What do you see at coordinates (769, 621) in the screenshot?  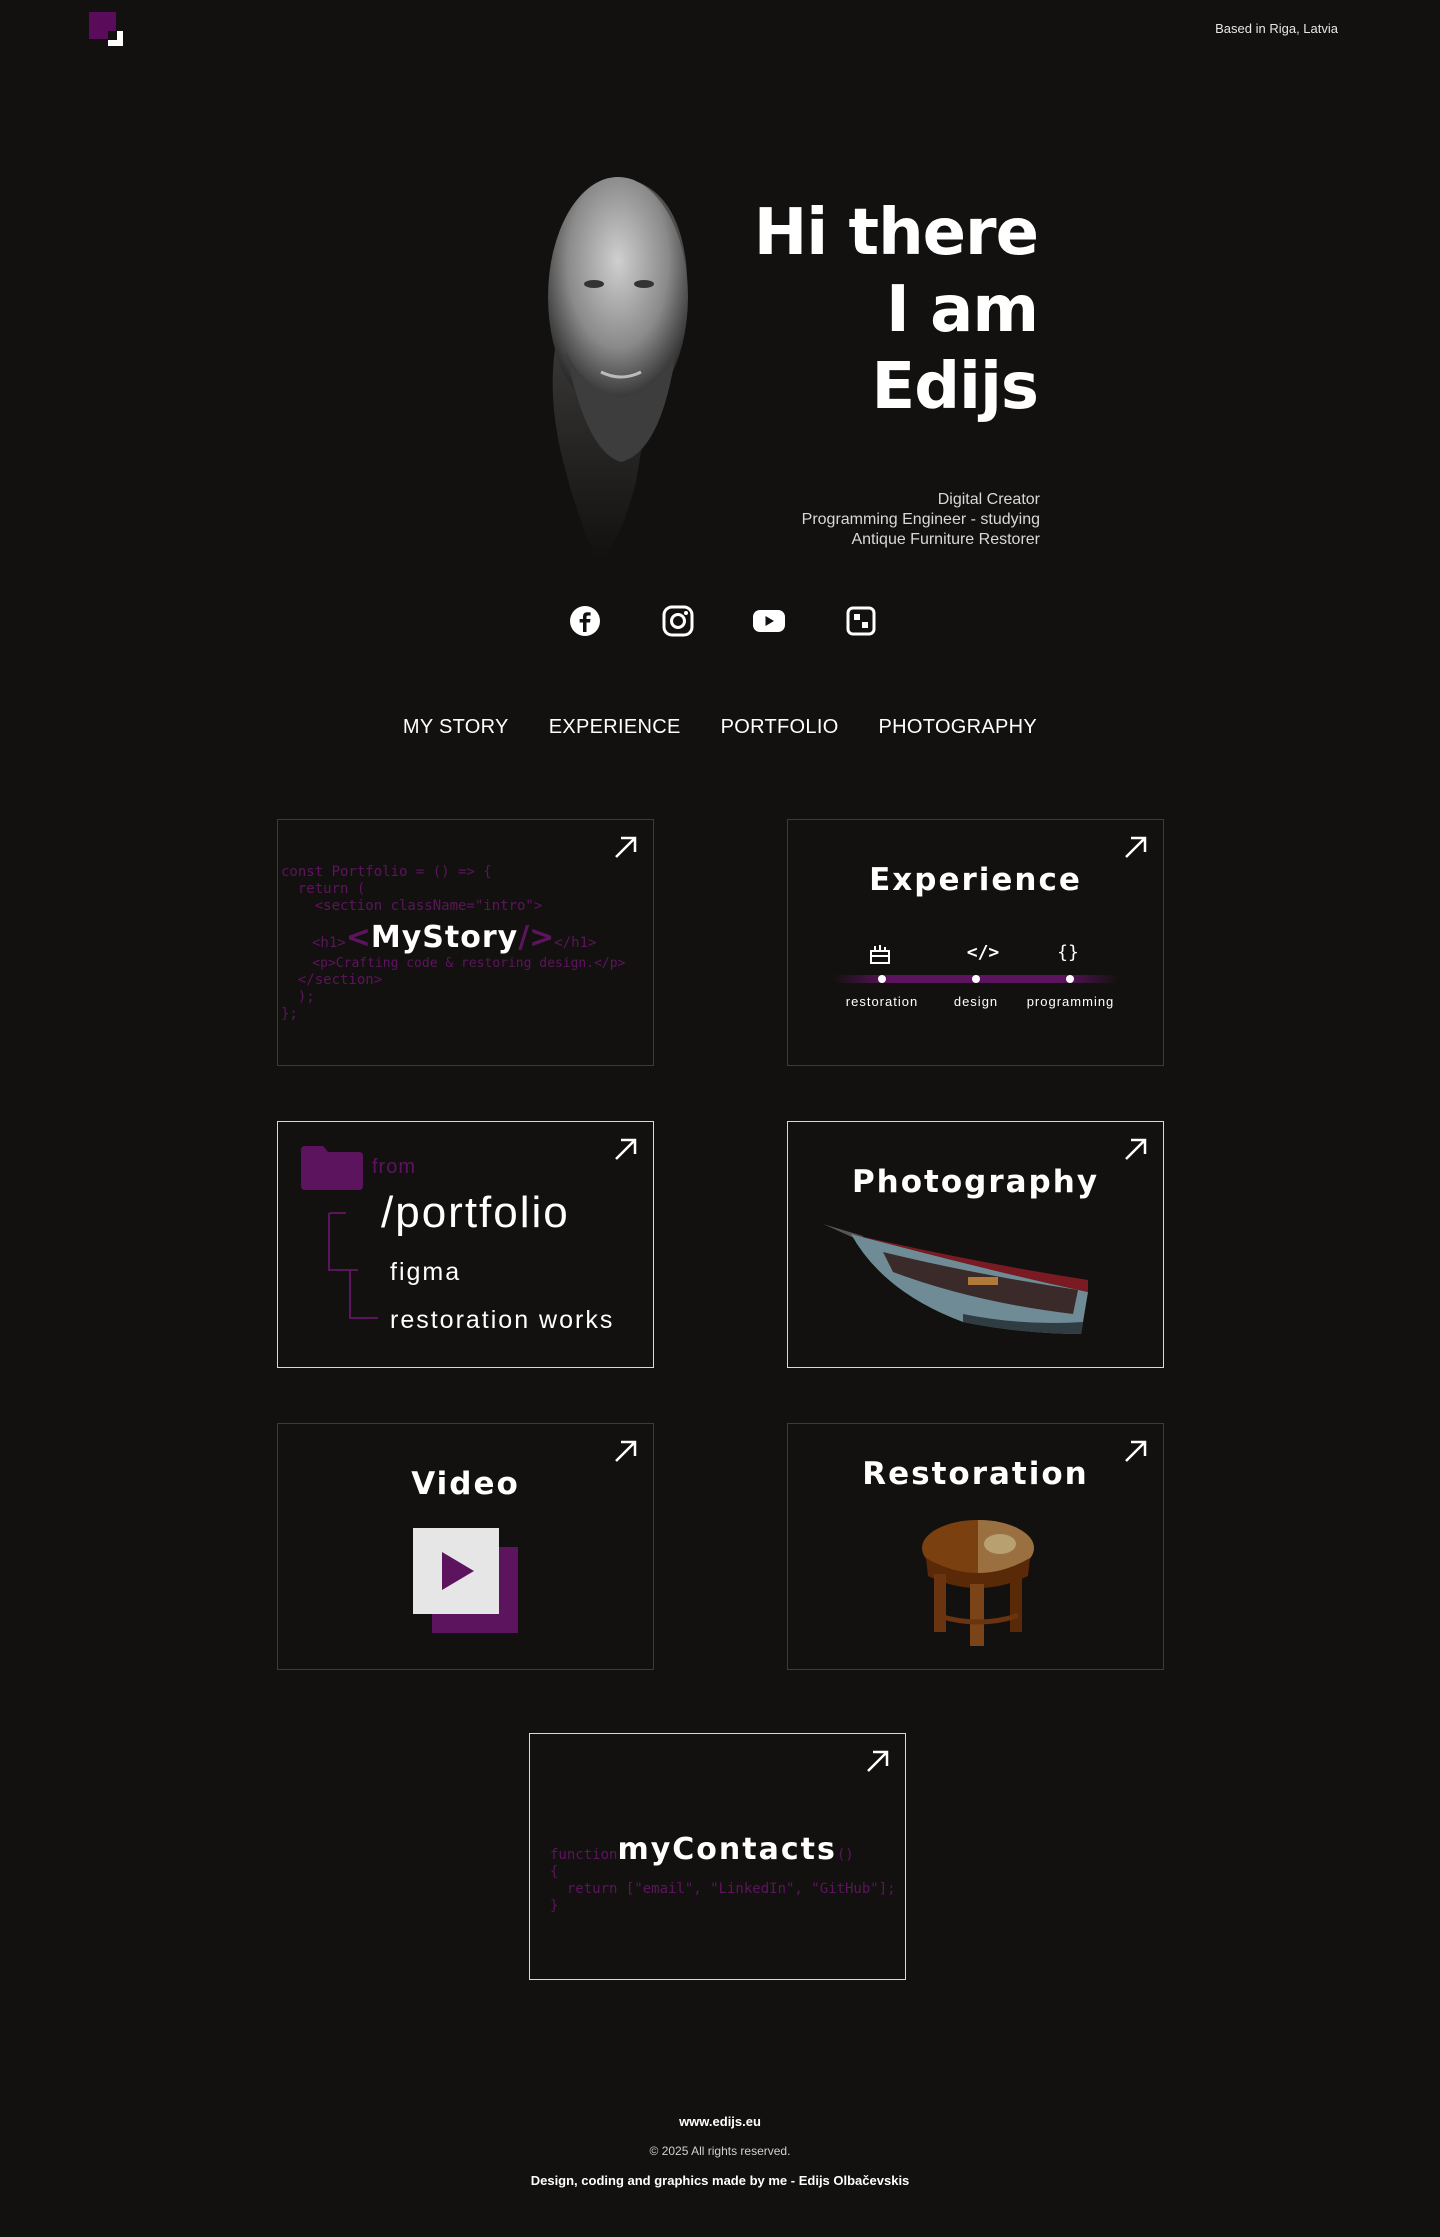 I see `youtube-icon` at bounding box center [769, 621].